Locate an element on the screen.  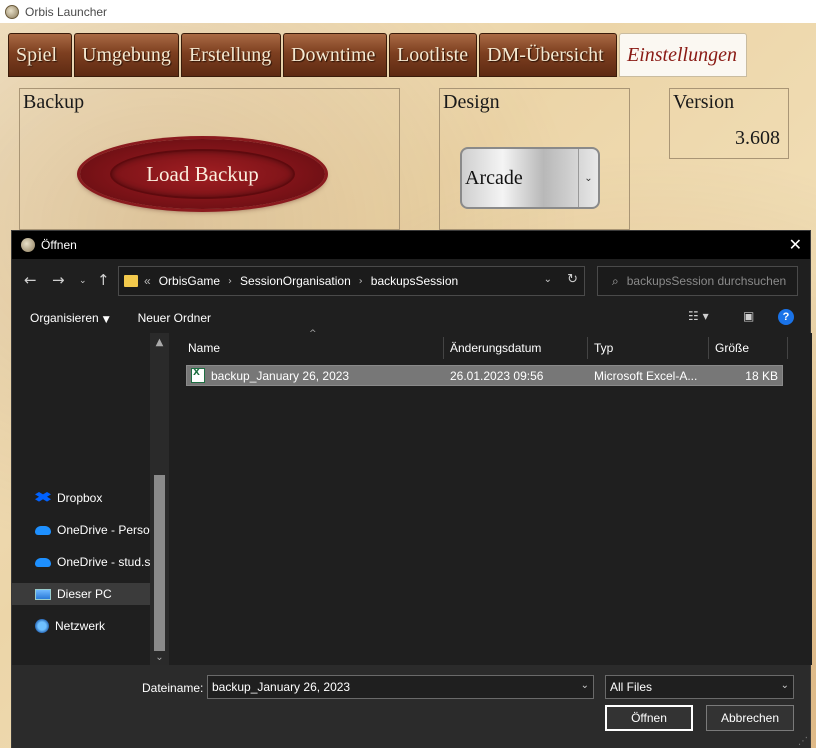
cancel-button: Abbrechen is located at coordinates (750, 718).